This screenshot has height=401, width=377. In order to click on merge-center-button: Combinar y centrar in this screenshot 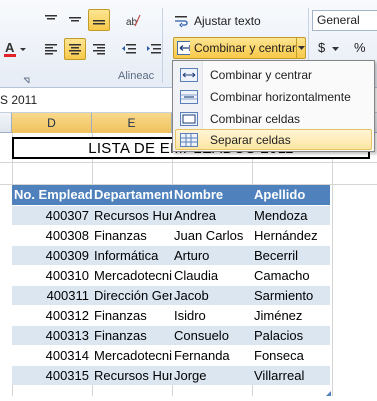, I will do `click(239, 48)`.